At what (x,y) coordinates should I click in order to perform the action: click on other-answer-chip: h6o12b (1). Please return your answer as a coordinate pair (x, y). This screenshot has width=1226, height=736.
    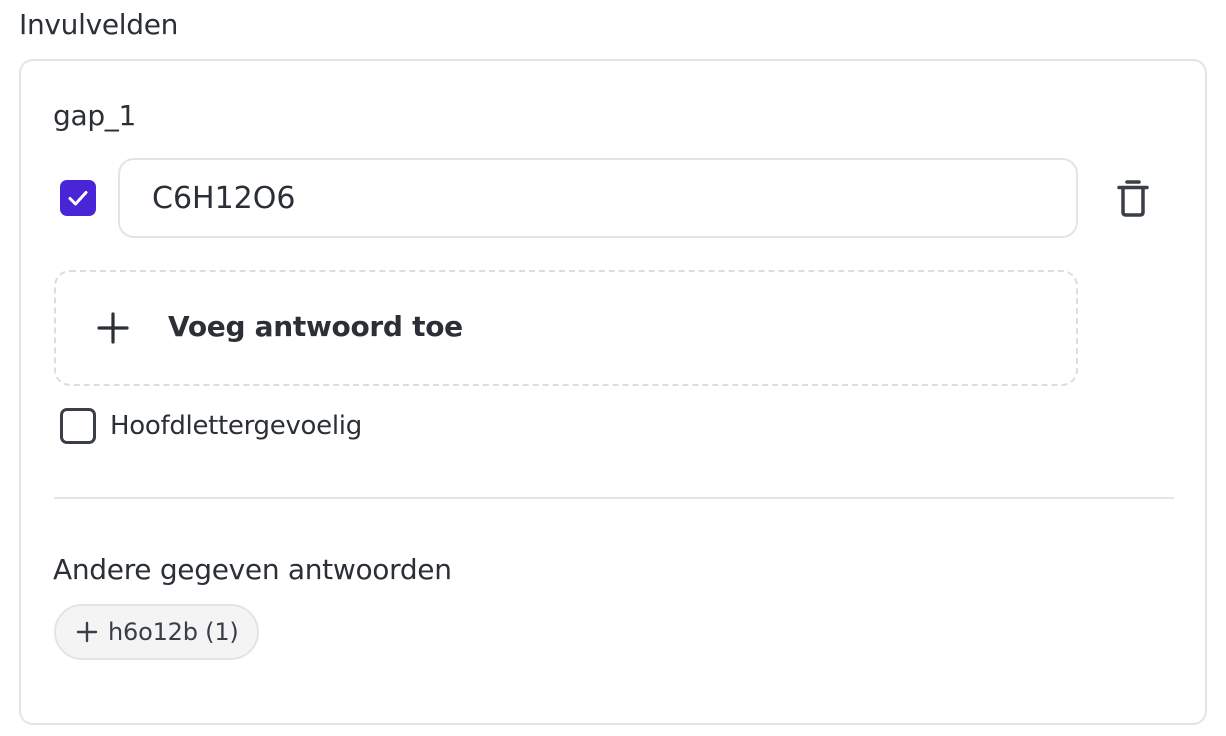
    Looking at the image, I should click on (156, 632).